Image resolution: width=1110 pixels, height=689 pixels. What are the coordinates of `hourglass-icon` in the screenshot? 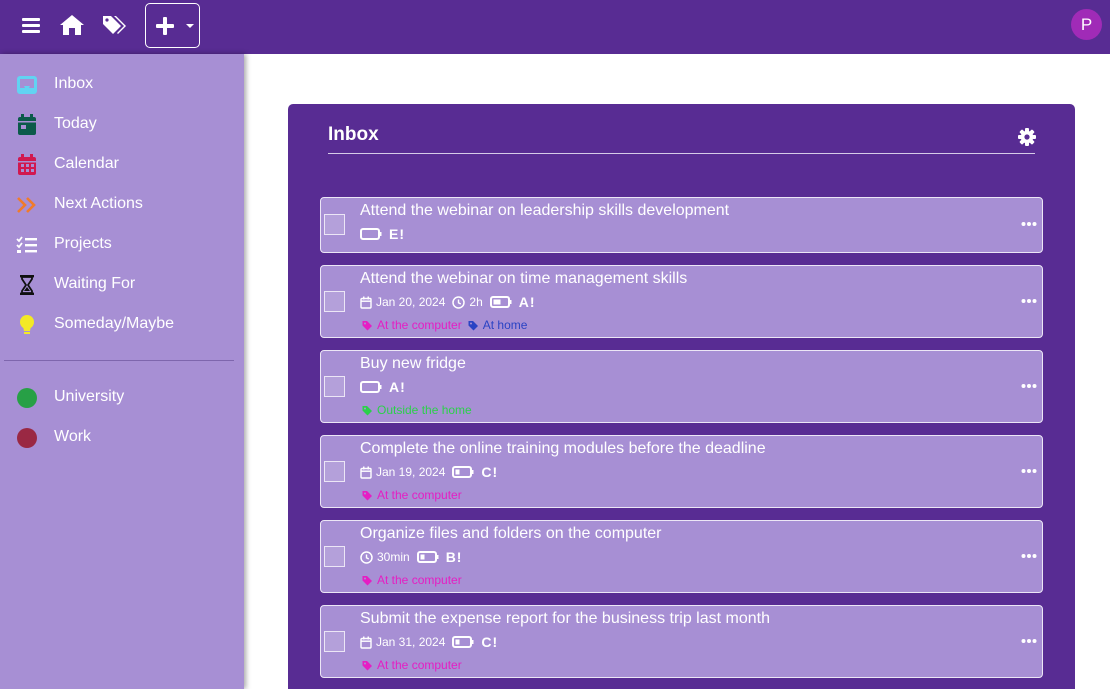 It's located at (27, 285).